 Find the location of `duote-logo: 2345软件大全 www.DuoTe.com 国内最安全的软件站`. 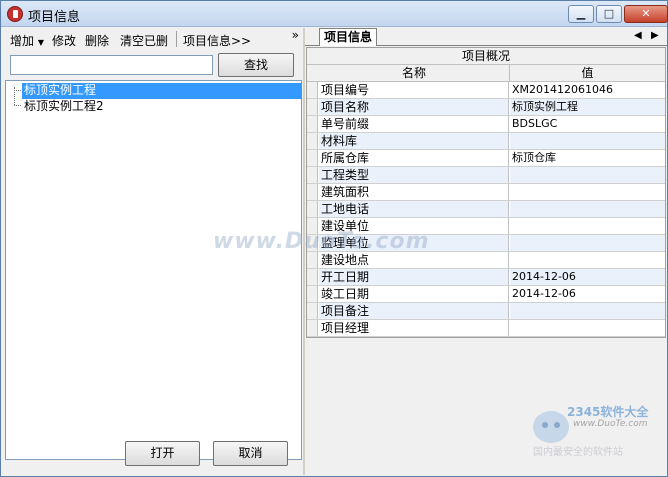

duote-logo: 2345软件大全 www.DuoTe.com 国内最安全的软件站 is located at coordinates (597, 430).